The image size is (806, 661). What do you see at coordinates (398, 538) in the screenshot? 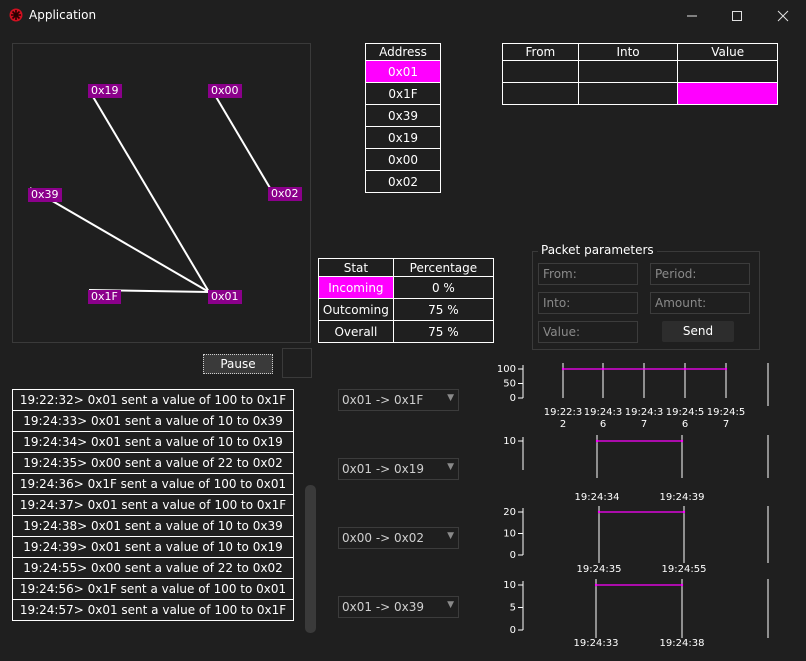
I see `connection-select-3: 0x00 -> 0x02 ▼` at bounding box center [398, 538].